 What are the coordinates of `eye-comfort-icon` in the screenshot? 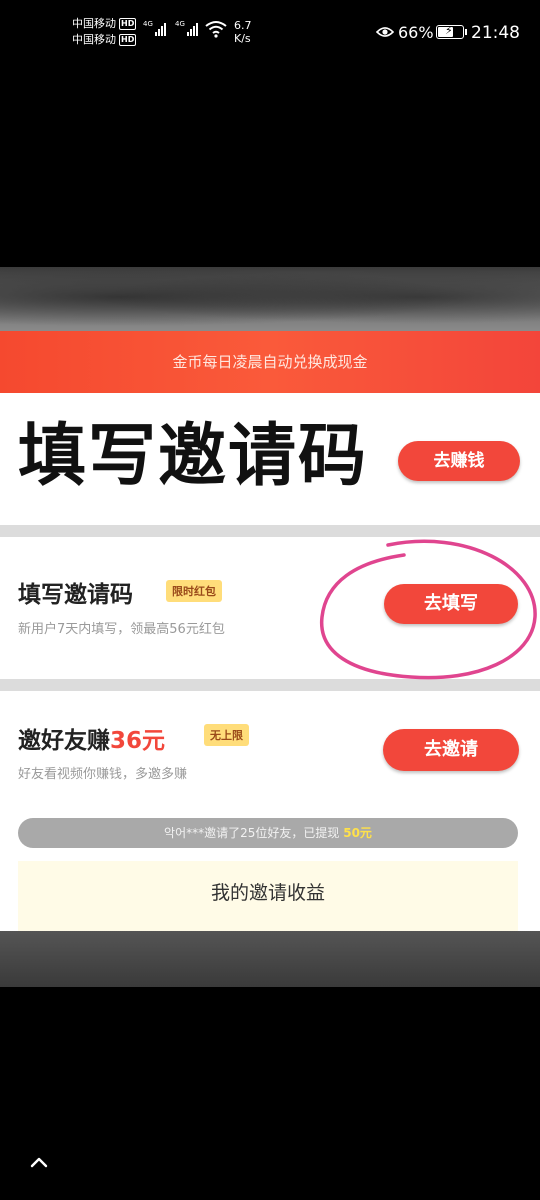 It's located at (385, 32).